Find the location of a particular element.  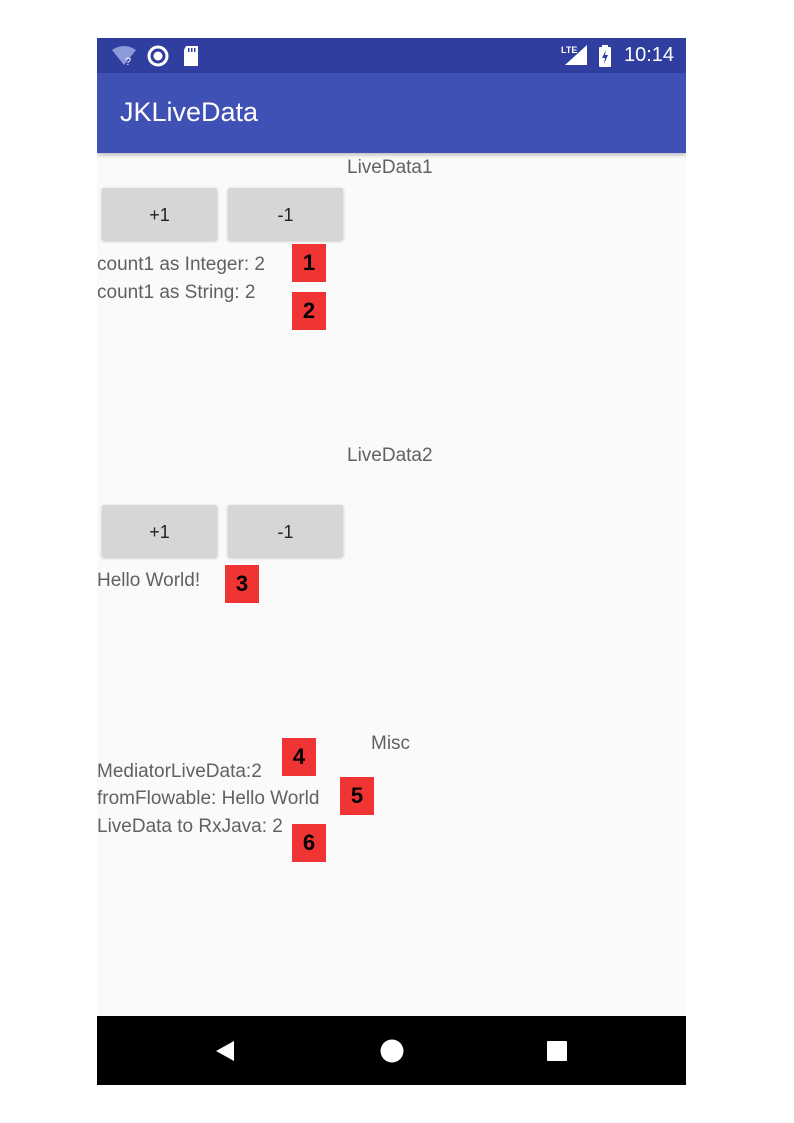

from-flowable-text: fromFlowable: Hello World is located at coordinates (208, 798).